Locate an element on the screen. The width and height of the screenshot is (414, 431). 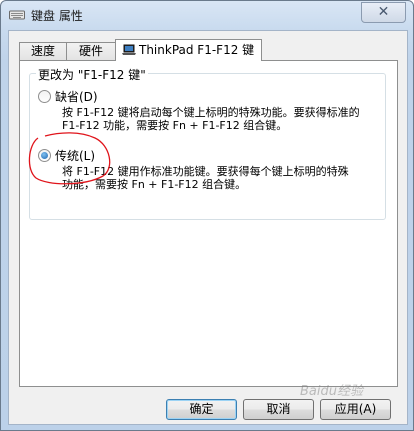
tab-thinkpad-f1-f12: ThinkPad F1-F12 键 is located at coordinates (188, 50).